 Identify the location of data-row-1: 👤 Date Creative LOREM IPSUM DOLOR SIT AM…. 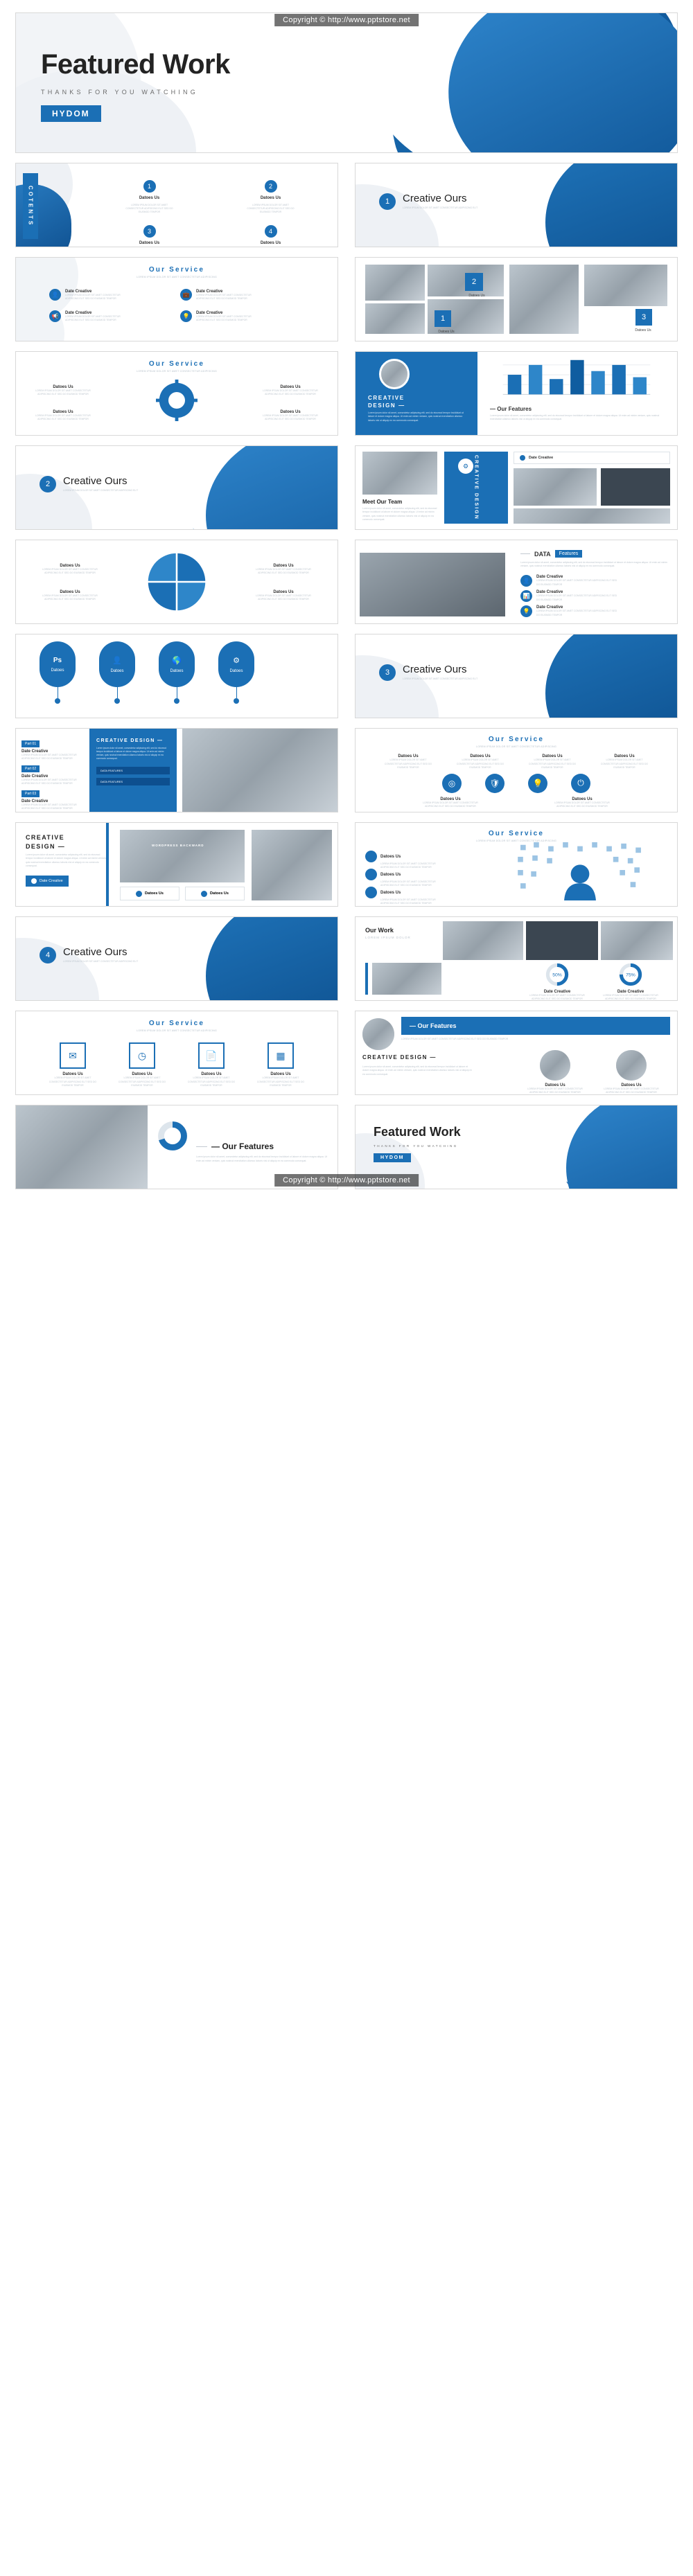
(570, 581).